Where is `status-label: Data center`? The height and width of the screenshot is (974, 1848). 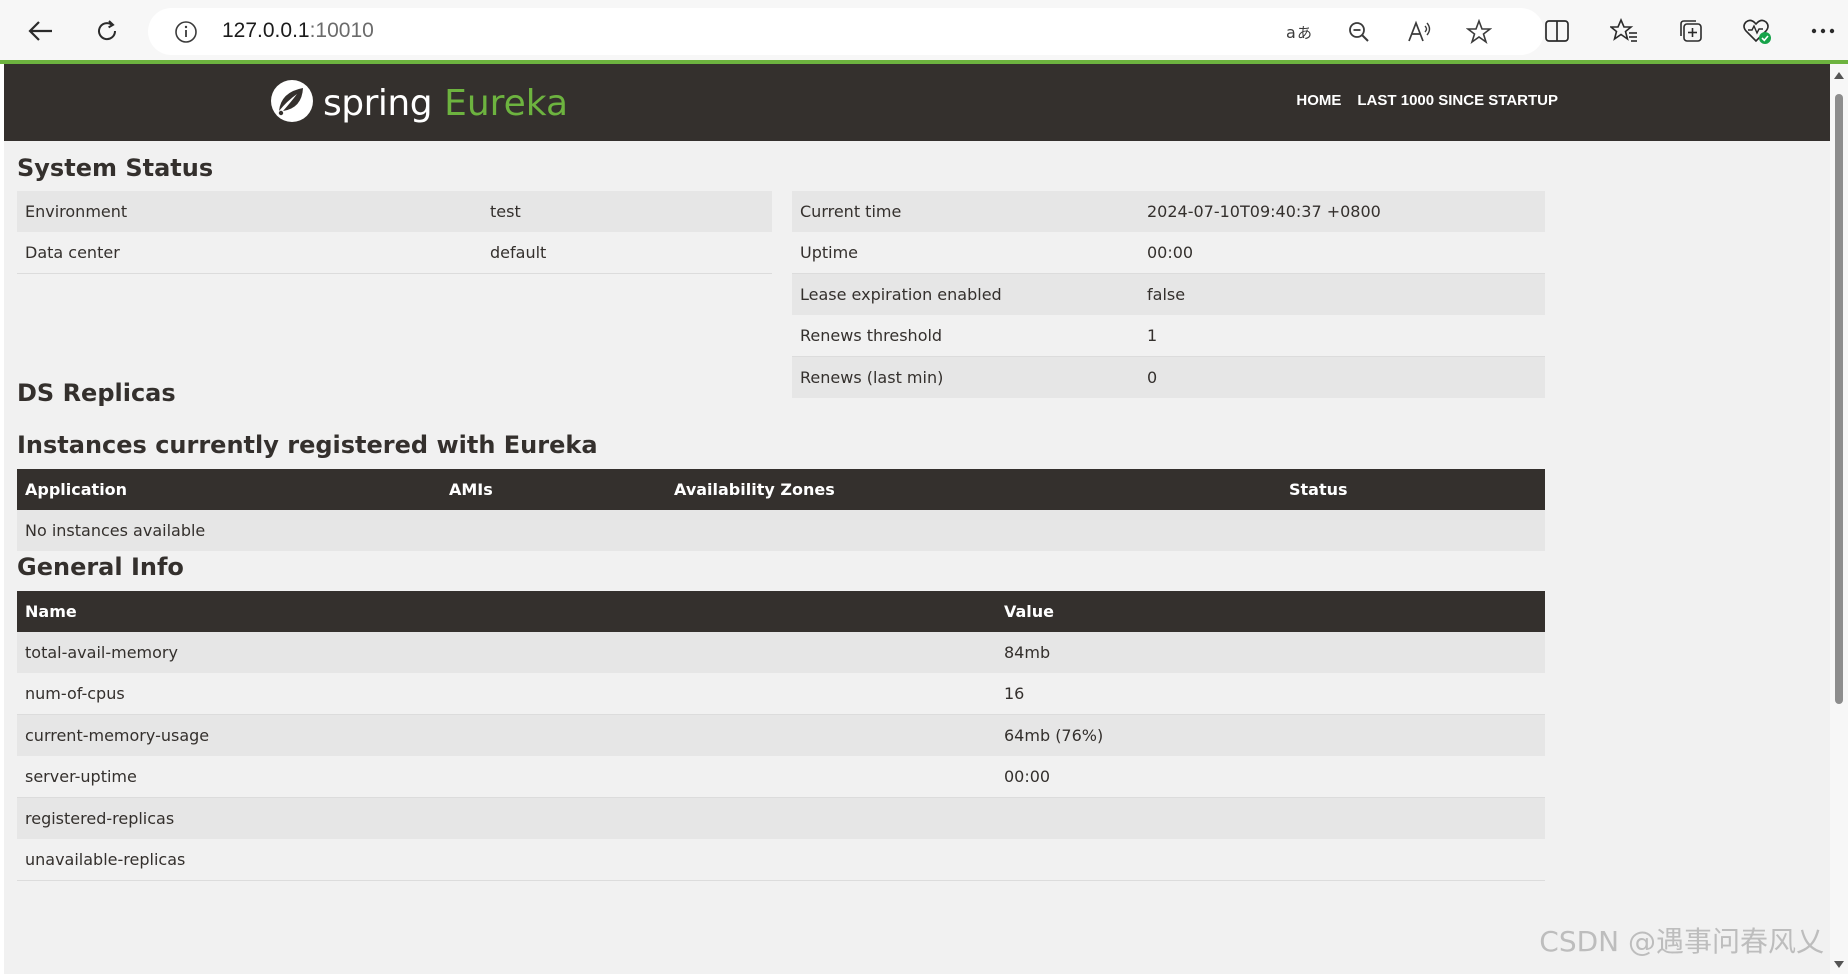
status-label: Data center is located at coordinates (249, 253).